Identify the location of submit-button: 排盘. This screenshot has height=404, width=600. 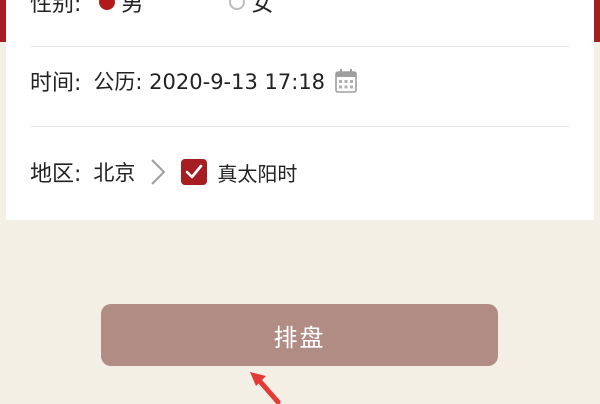
(299, 335).